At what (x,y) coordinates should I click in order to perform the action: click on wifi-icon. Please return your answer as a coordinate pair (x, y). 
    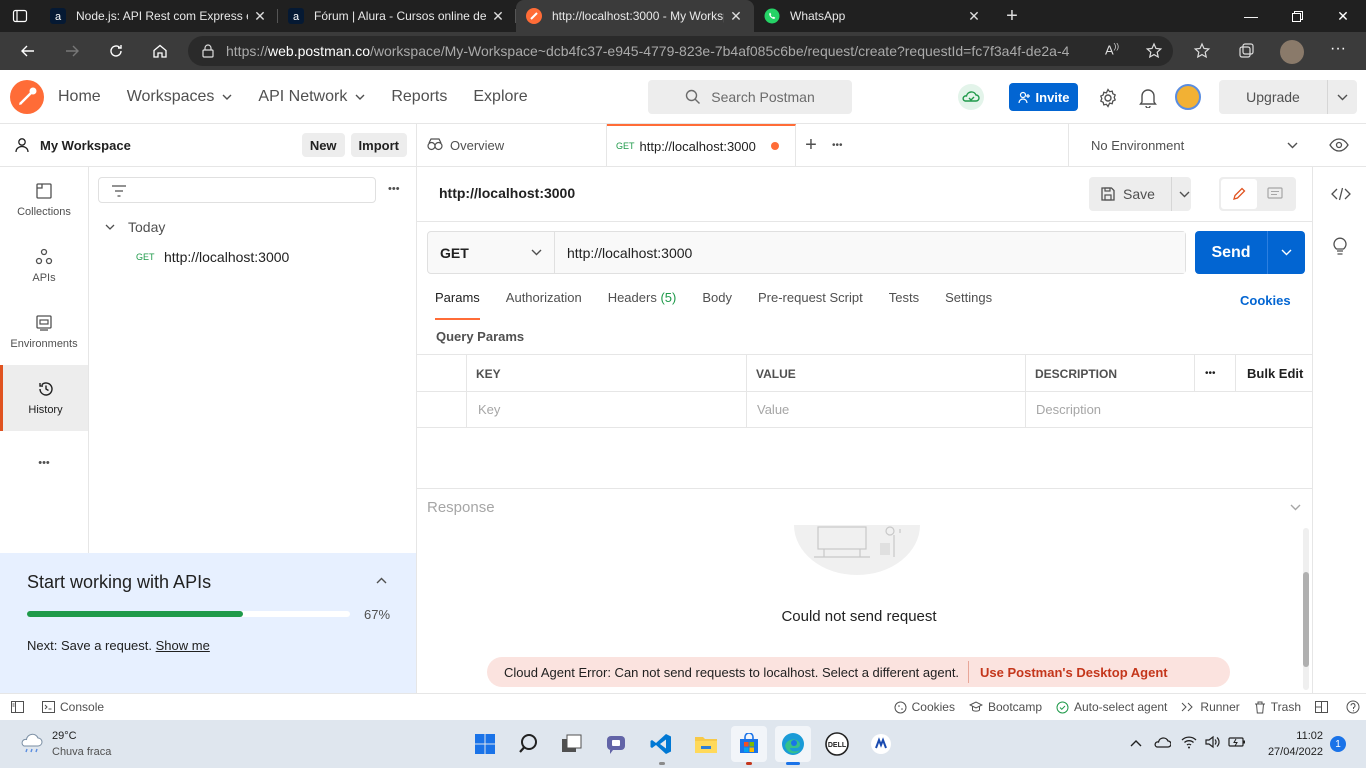
    Looking at the image, I should click on (1189, 742).